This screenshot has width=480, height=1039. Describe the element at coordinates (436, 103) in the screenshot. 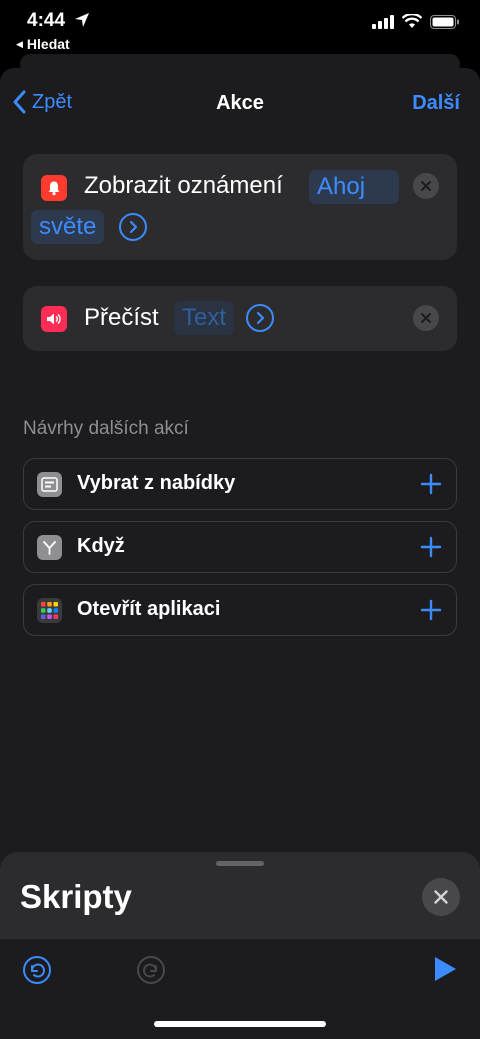

I see `next-button: Další` at that location.